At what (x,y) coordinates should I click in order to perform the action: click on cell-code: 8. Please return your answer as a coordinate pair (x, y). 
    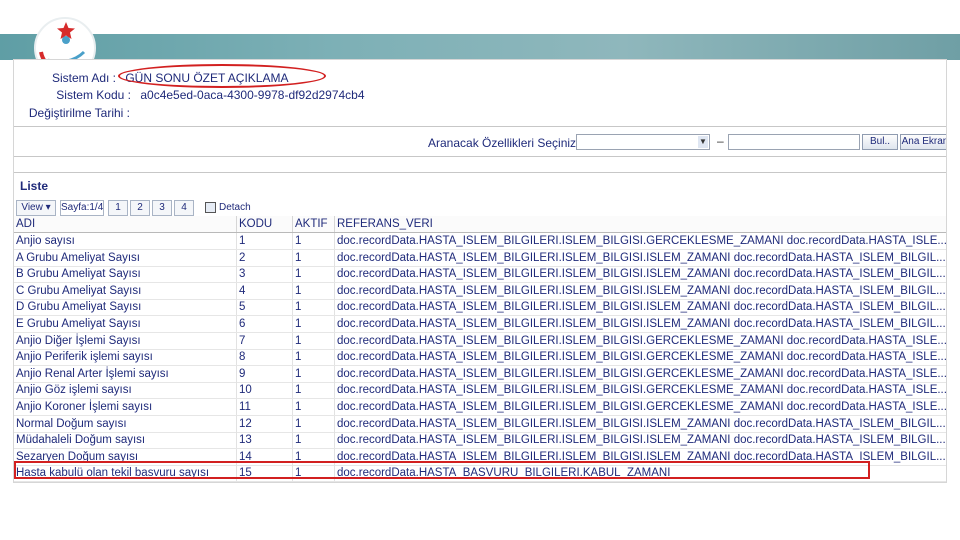
    Looking at the image, I should click on (264, 357).